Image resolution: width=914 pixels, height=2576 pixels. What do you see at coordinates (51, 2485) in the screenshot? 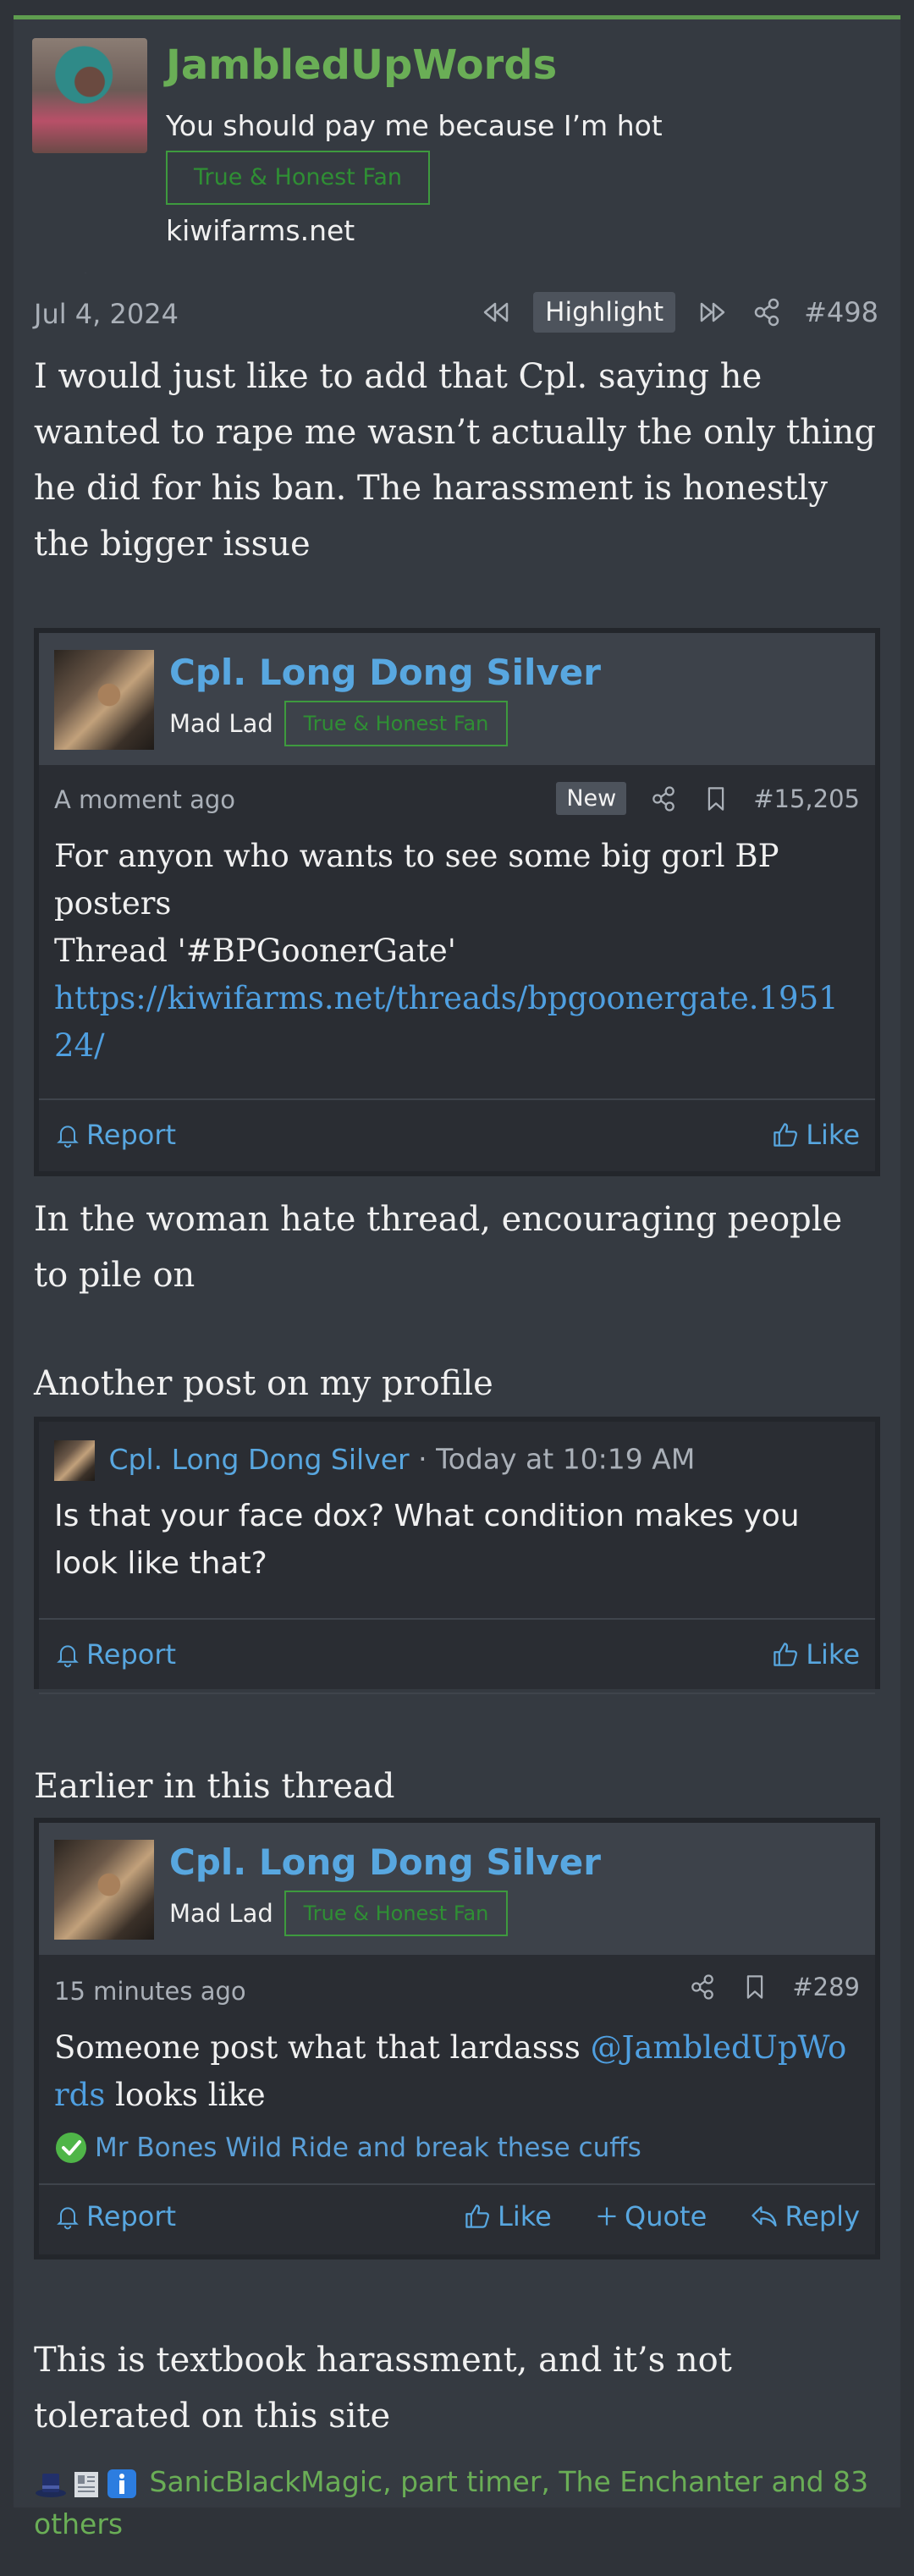
I see `top-hat-emoji` at bounding box center [51, 2485].